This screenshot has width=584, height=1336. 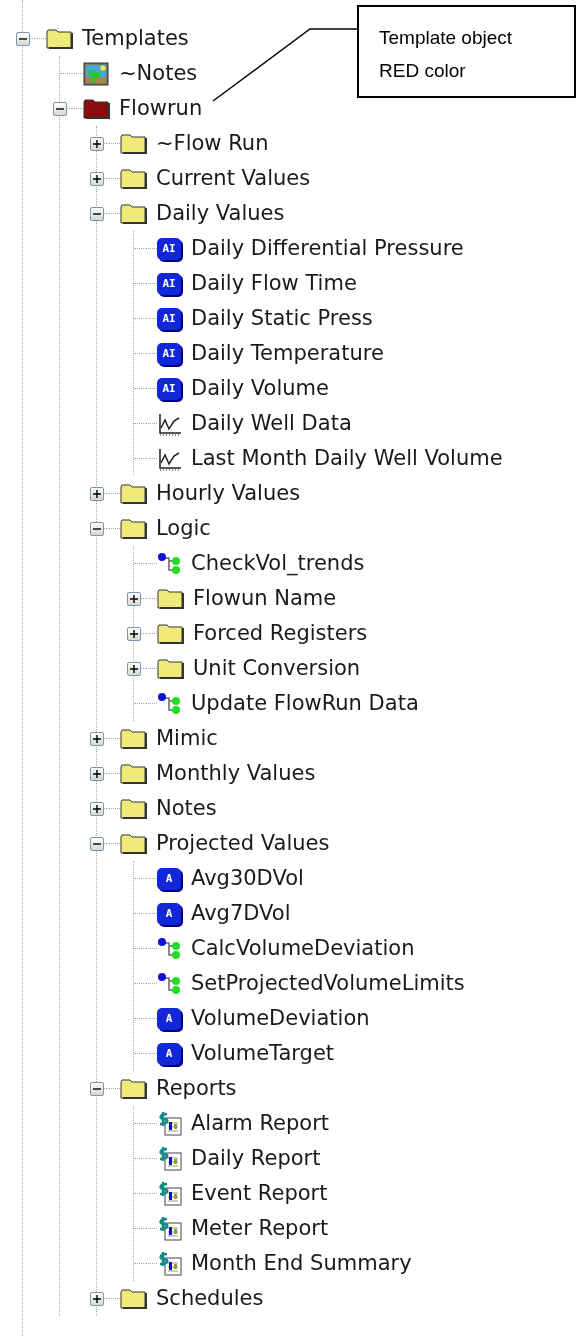 What do you see at coordinates (241, 913) in the screenshot?
I see `tree-item-label: Avg7DVol` at bounding box center [241, 913].